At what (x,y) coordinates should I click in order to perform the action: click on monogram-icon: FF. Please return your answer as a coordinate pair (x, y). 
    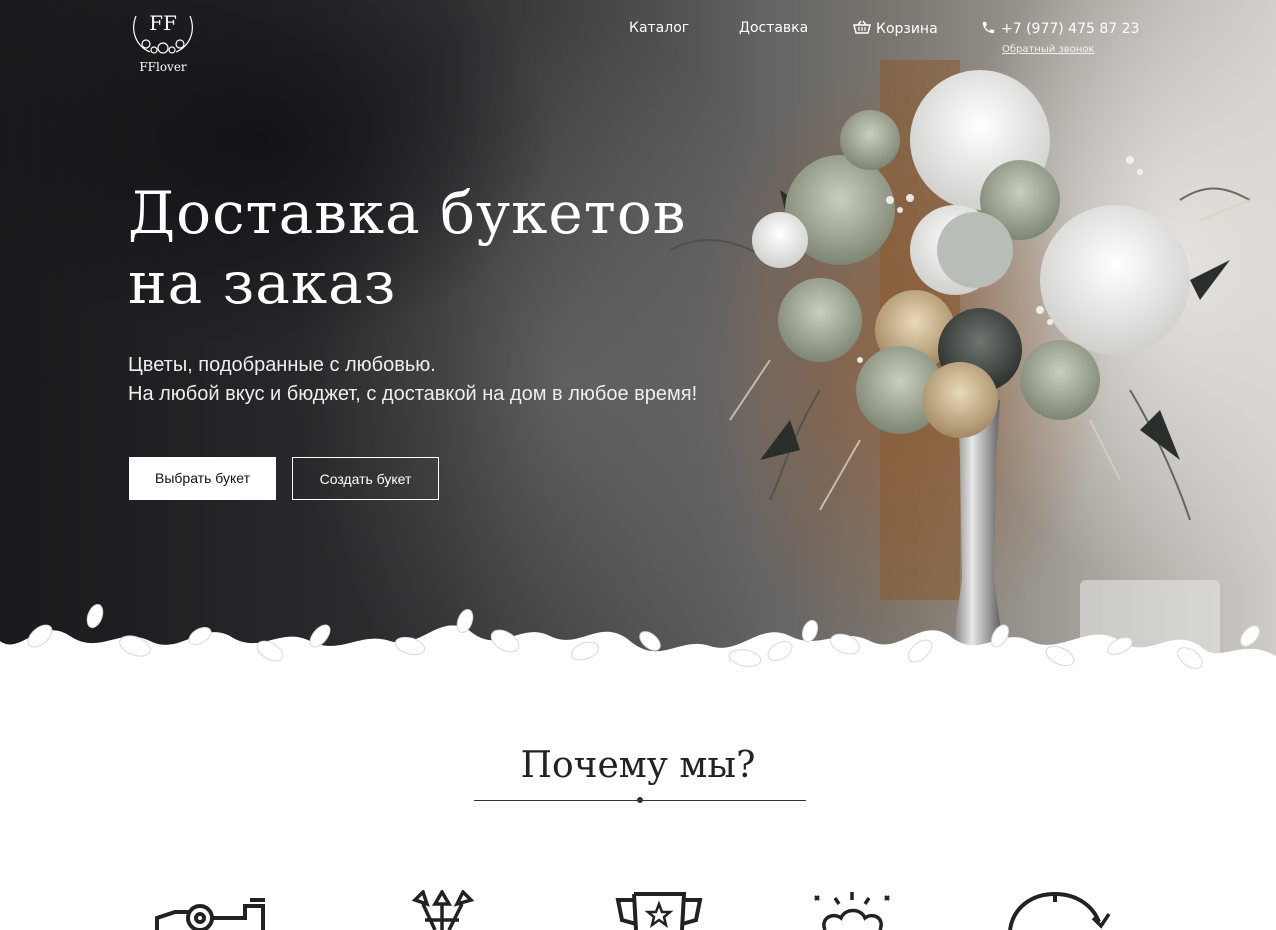
    Looking at the image, I should click on (163, 32).